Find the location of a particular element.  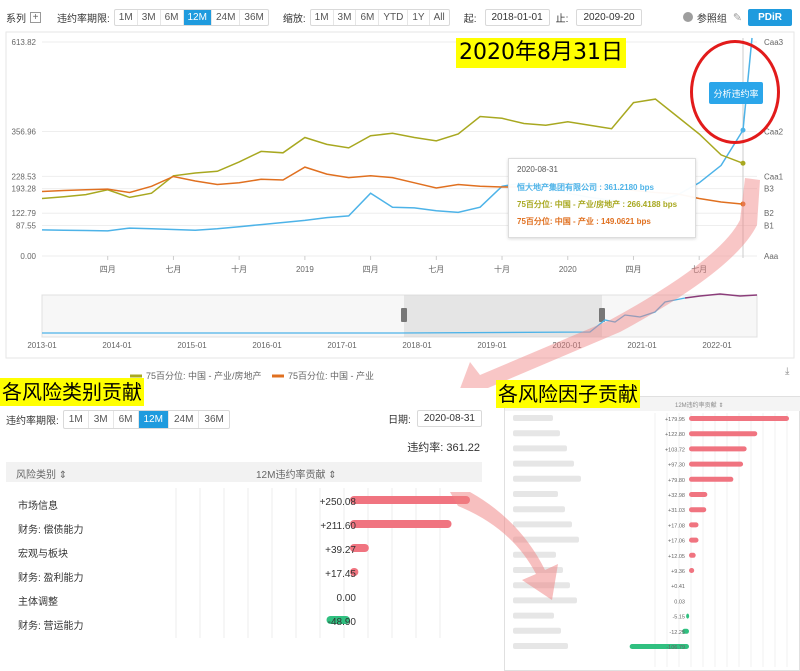

risk-row: 财务: 盈利能力 +17.45 is located at coordinates (248, 576).